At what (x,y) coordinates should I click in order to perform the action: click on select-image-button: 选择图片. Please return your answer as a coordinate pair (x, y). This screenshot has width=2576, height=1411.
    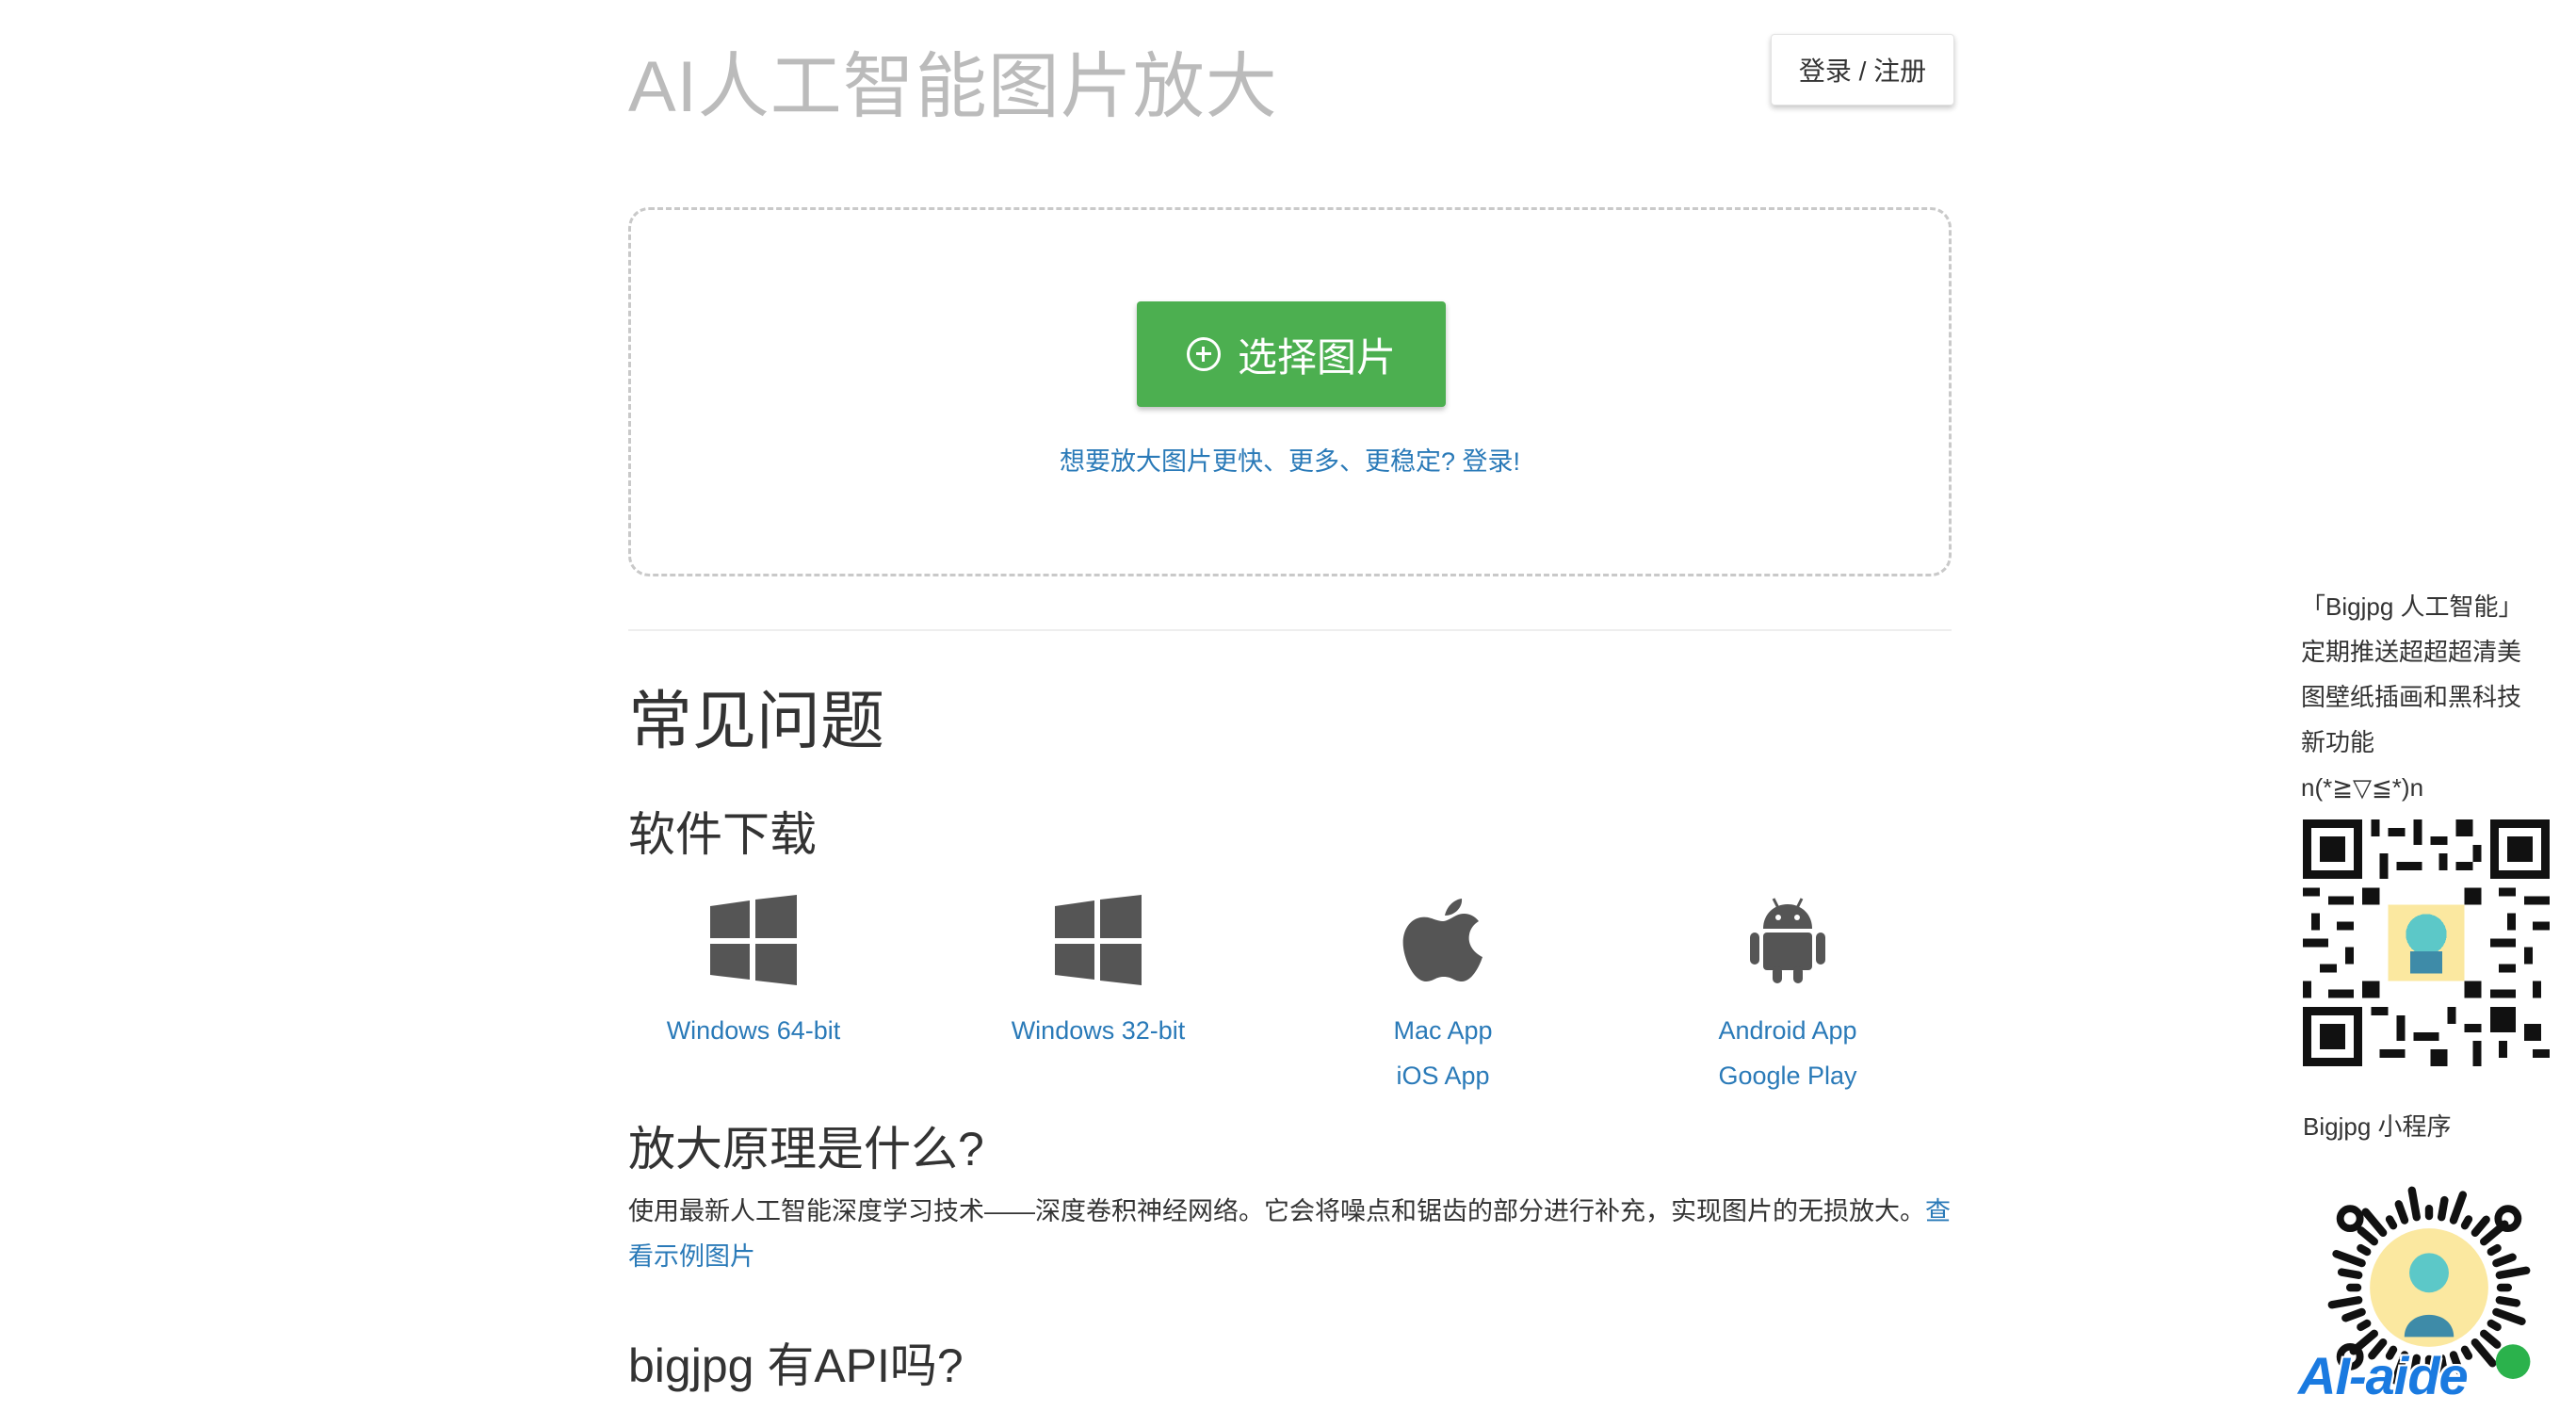
    Looking at the image, I should click on (1291, 354).